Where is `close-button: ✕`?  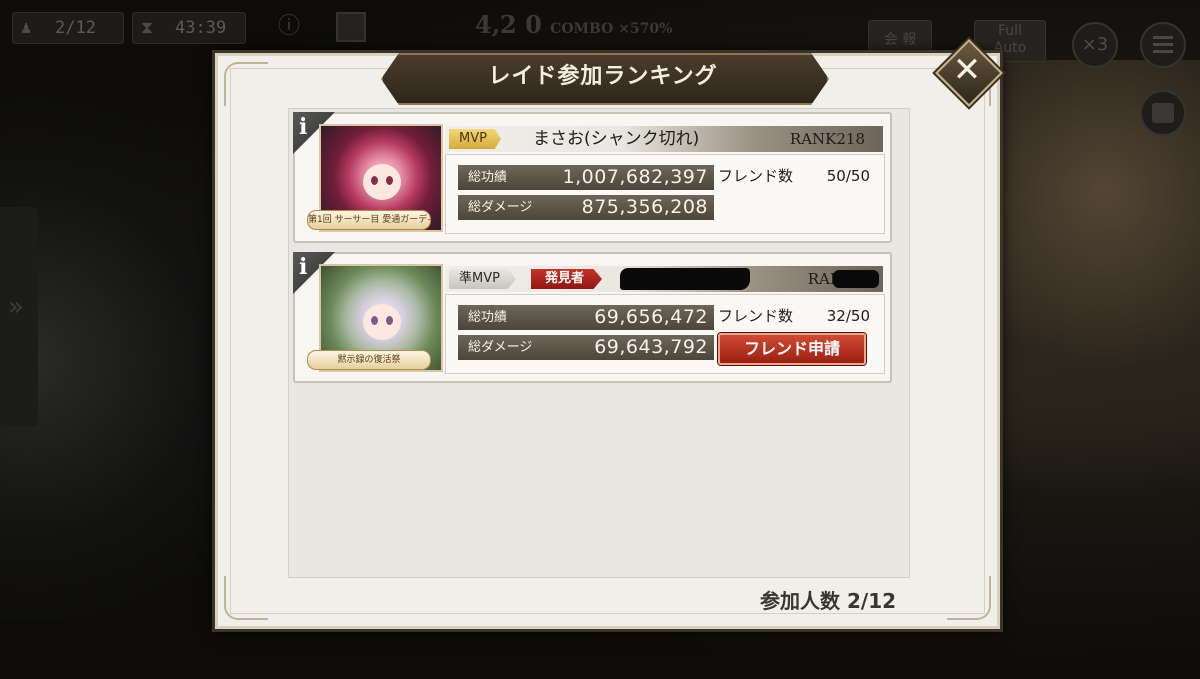
close-button: ✕ is located at coordinates (969, 73).